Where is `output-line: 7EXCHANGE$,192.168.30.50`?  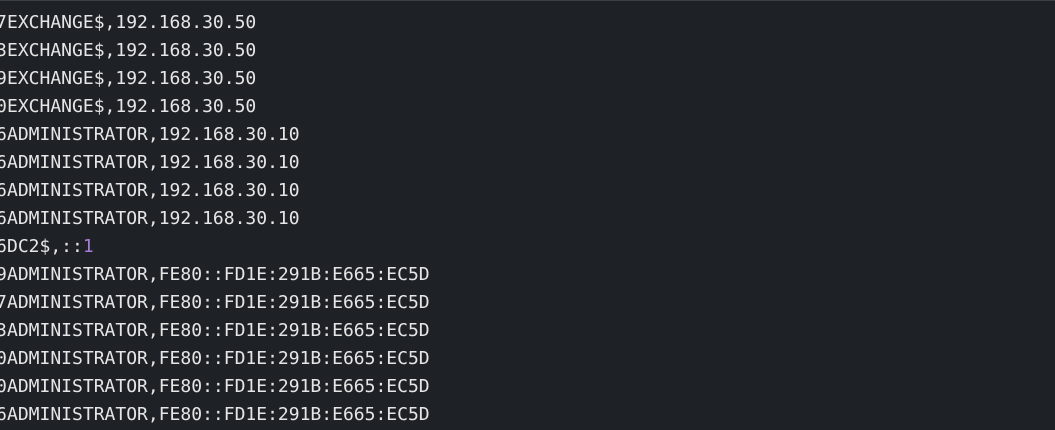 output-line: 7EXCHANGE$,192.168.30.50 is located at coordinates (128, 23).